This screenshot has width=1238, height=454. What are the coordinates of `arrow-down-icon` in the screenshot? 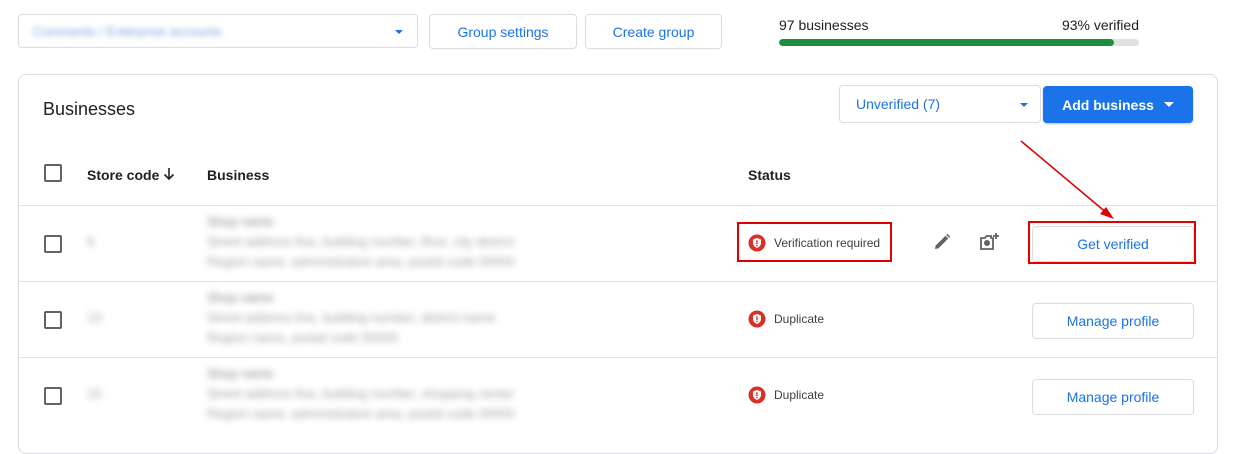 It's located at (169, 174).